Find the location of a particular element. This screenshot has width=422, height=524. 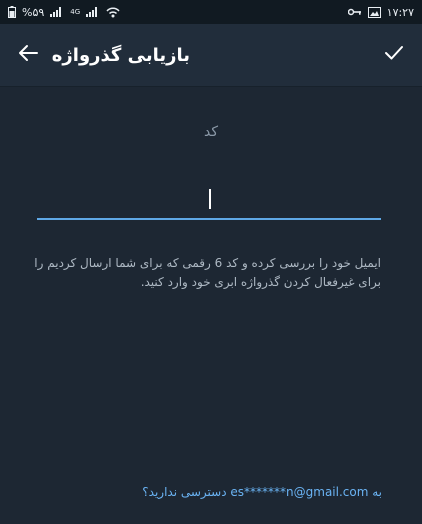

text-cursor is located at coordinates (210, 199).